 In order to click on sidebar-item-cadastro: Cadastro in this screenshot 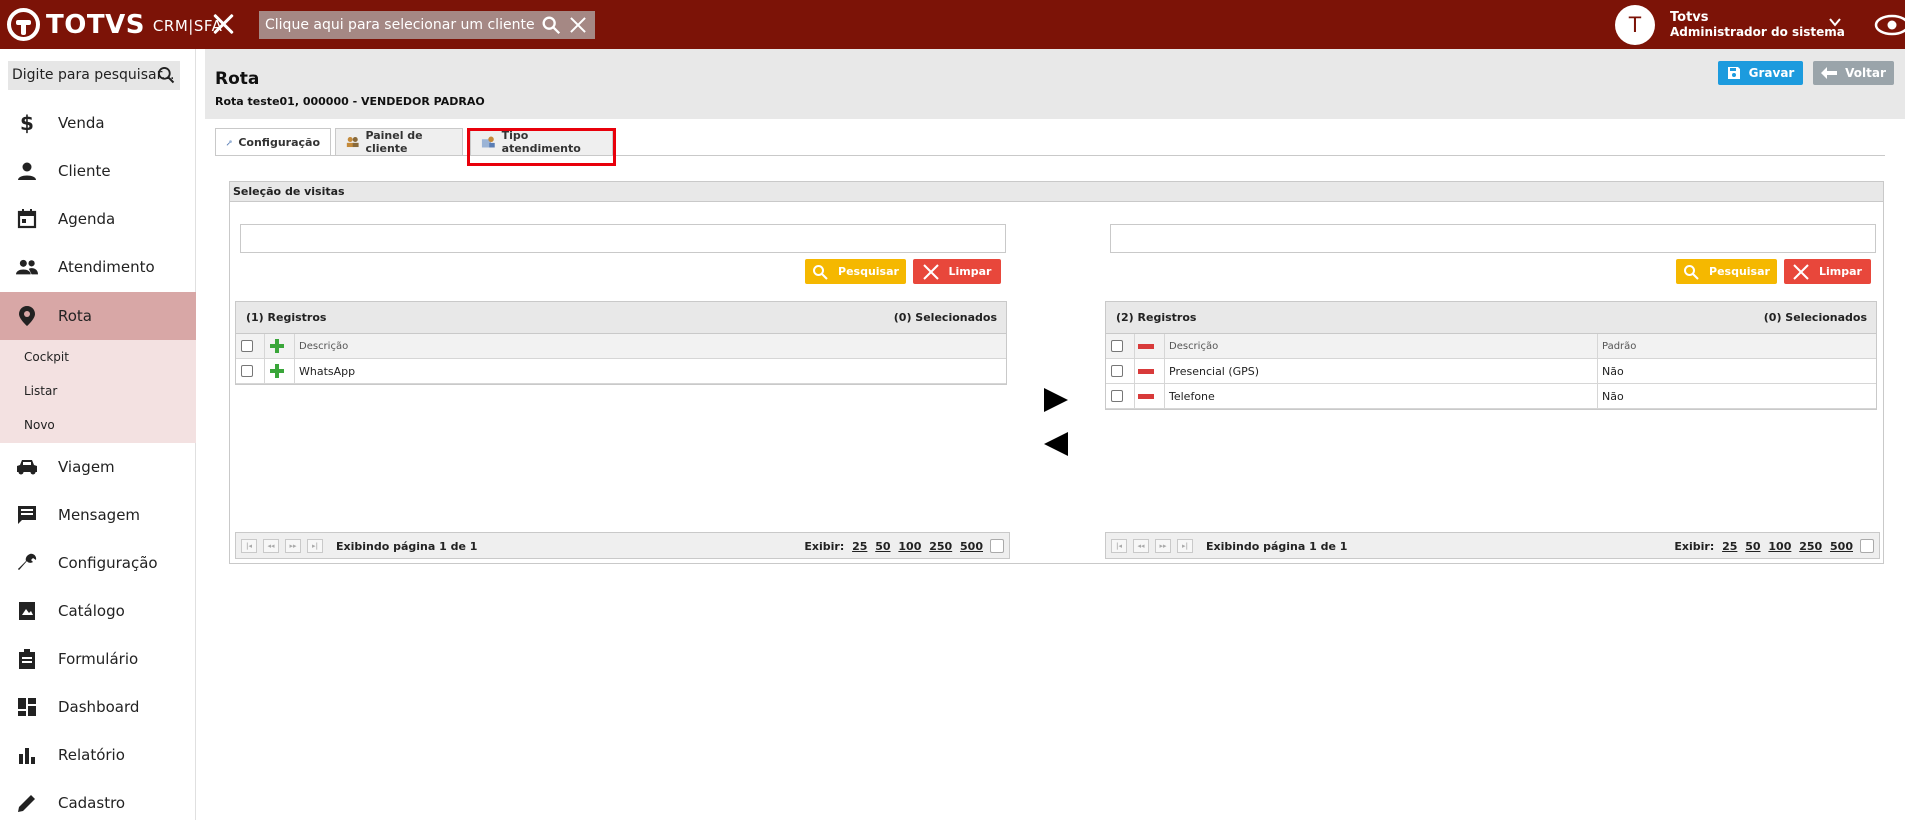, I will do `click(98, 799)`.